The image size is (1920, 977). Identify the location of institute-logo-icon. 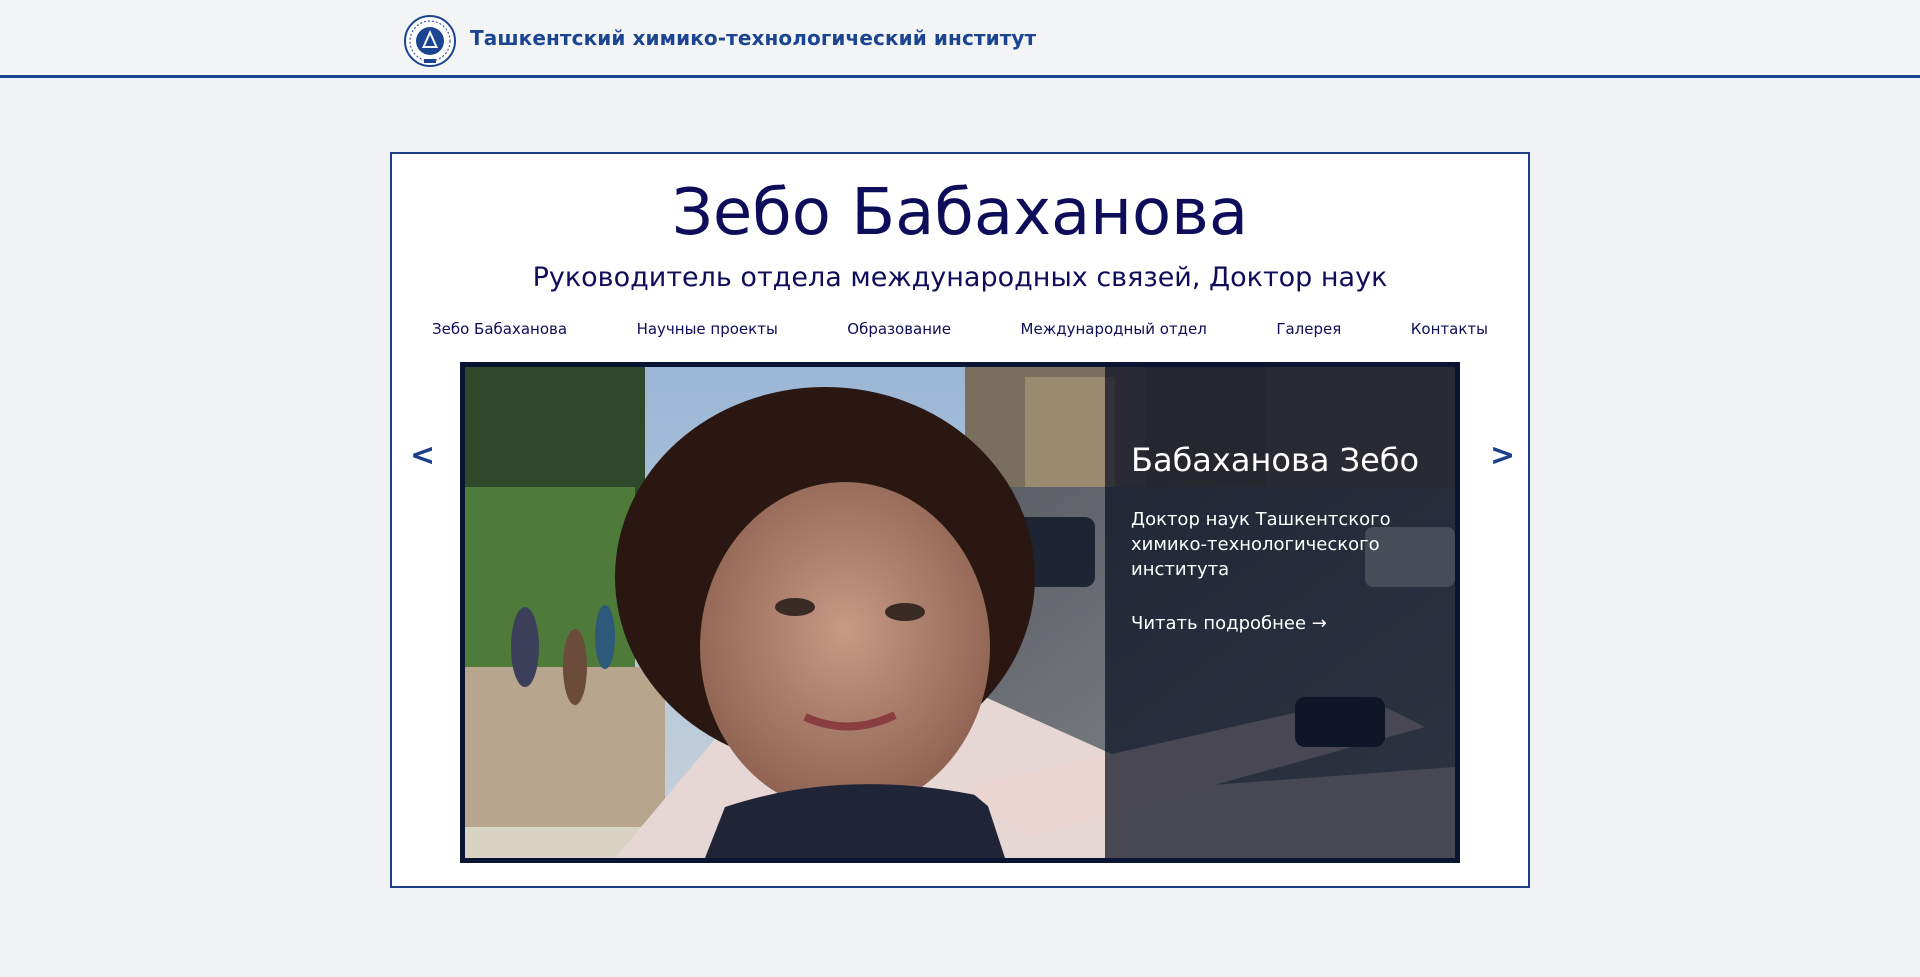
(430, 41).